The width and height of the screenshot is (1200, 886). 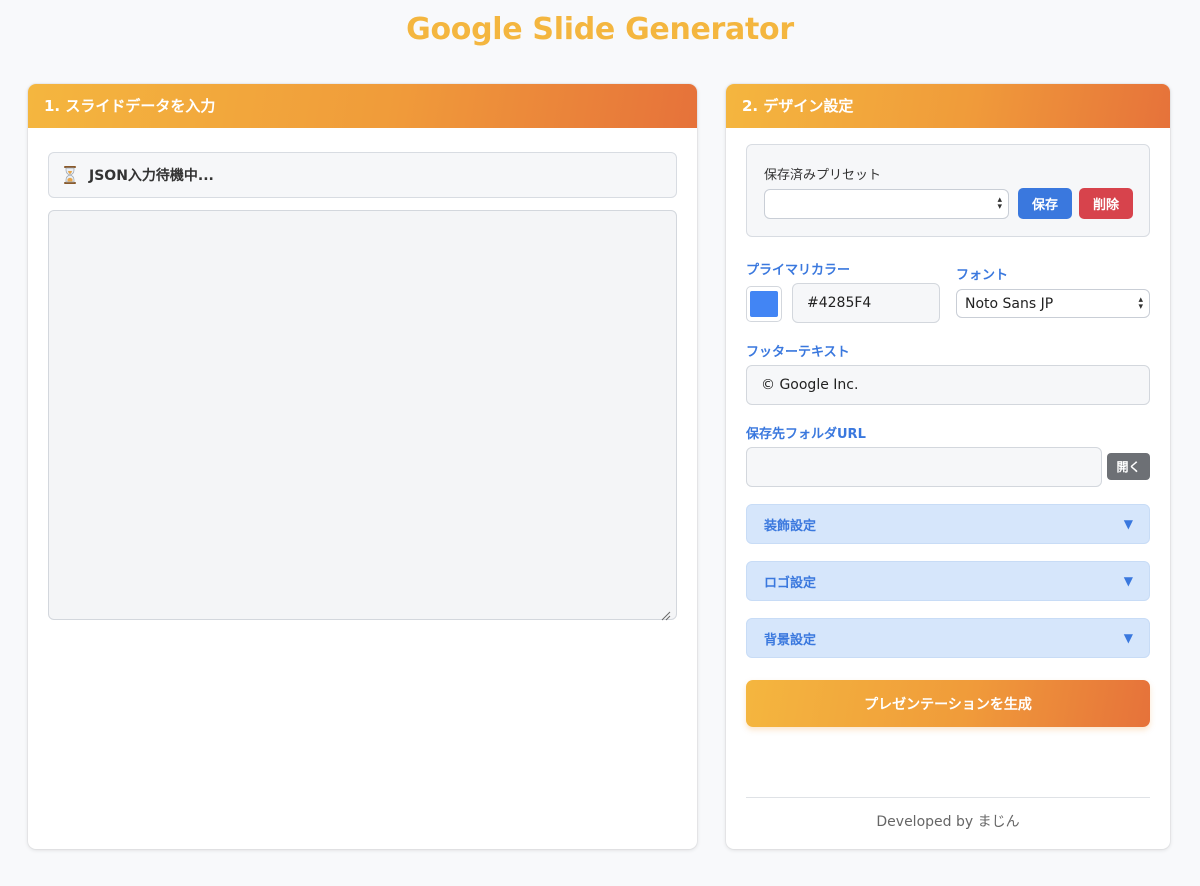 I want to click on footer-text-label: フッターテキスト, so click(x=798, y=352).